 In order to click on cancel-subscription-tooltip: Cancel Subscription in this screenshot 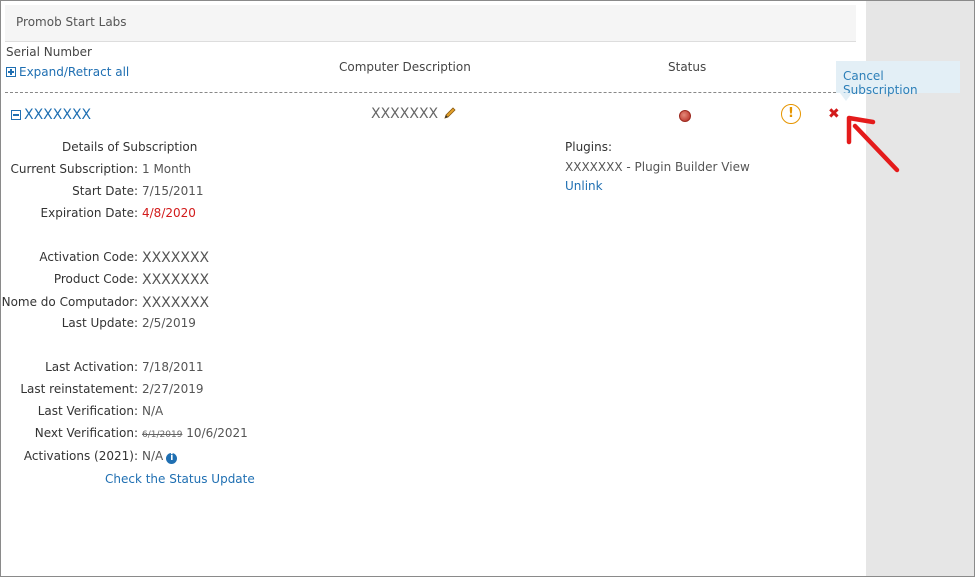, I will do `click(898, 81)`.